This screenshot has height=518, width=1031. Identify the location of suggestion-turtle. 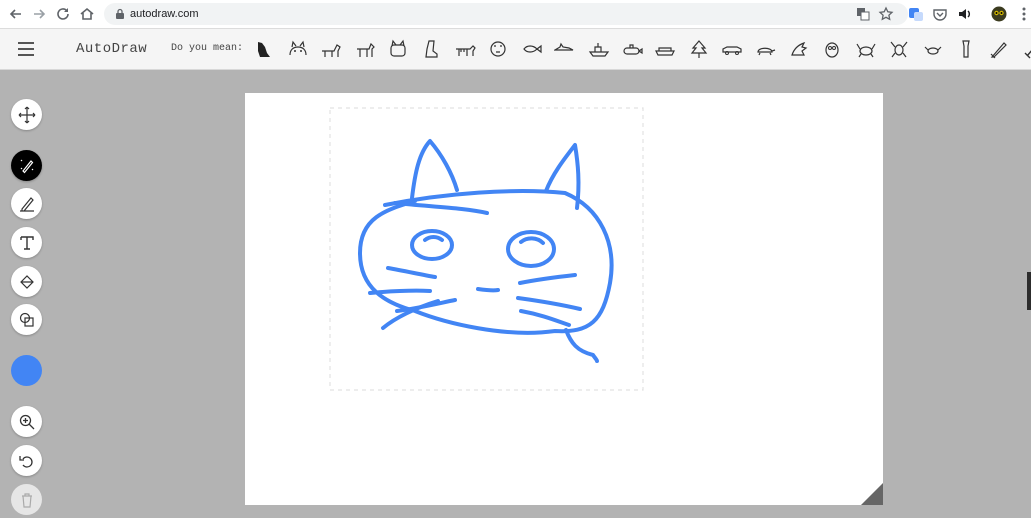
(765, 49).